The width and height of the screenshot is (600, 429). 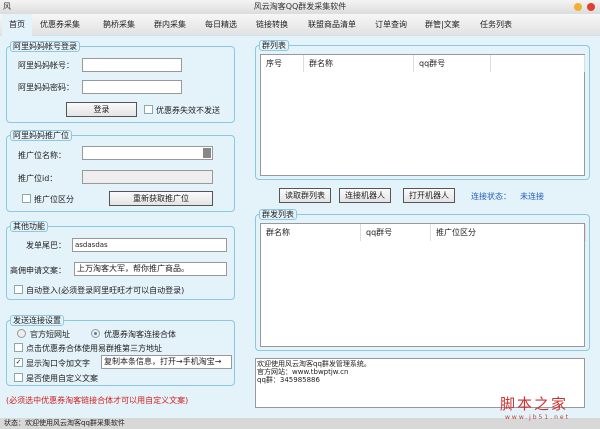 What do you see at coordinates (274, 45) in the screenshot?
I see `group-title: 群列表` at bounding box center [274, 45].